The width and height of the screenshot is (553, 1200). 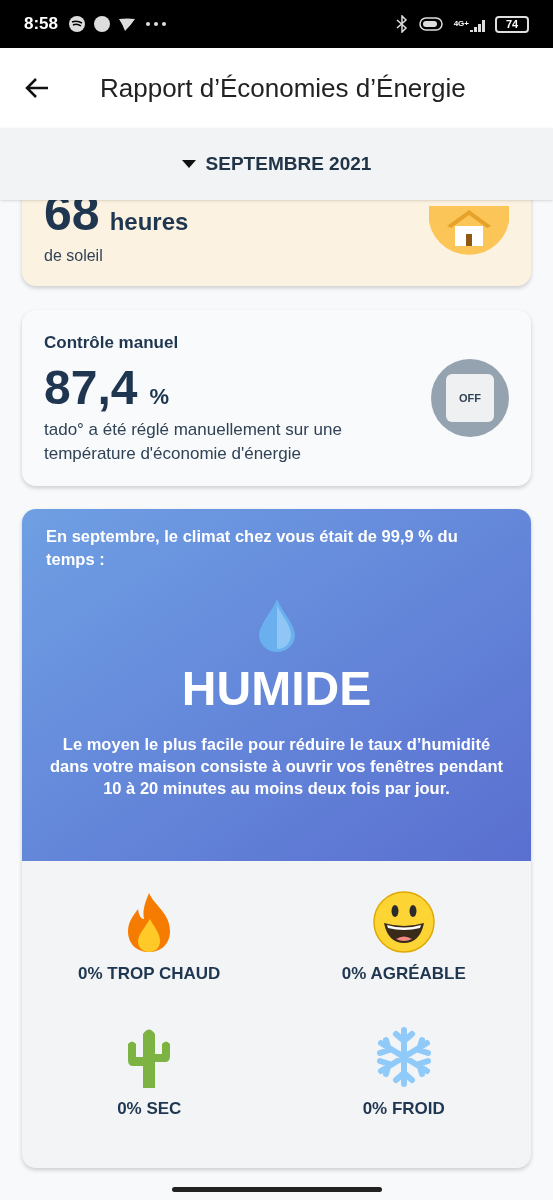 I want to click on manual-control-description: tado° a été réglé manuellement sur une température d'économie d'énergie, so click(x=193, y=441).